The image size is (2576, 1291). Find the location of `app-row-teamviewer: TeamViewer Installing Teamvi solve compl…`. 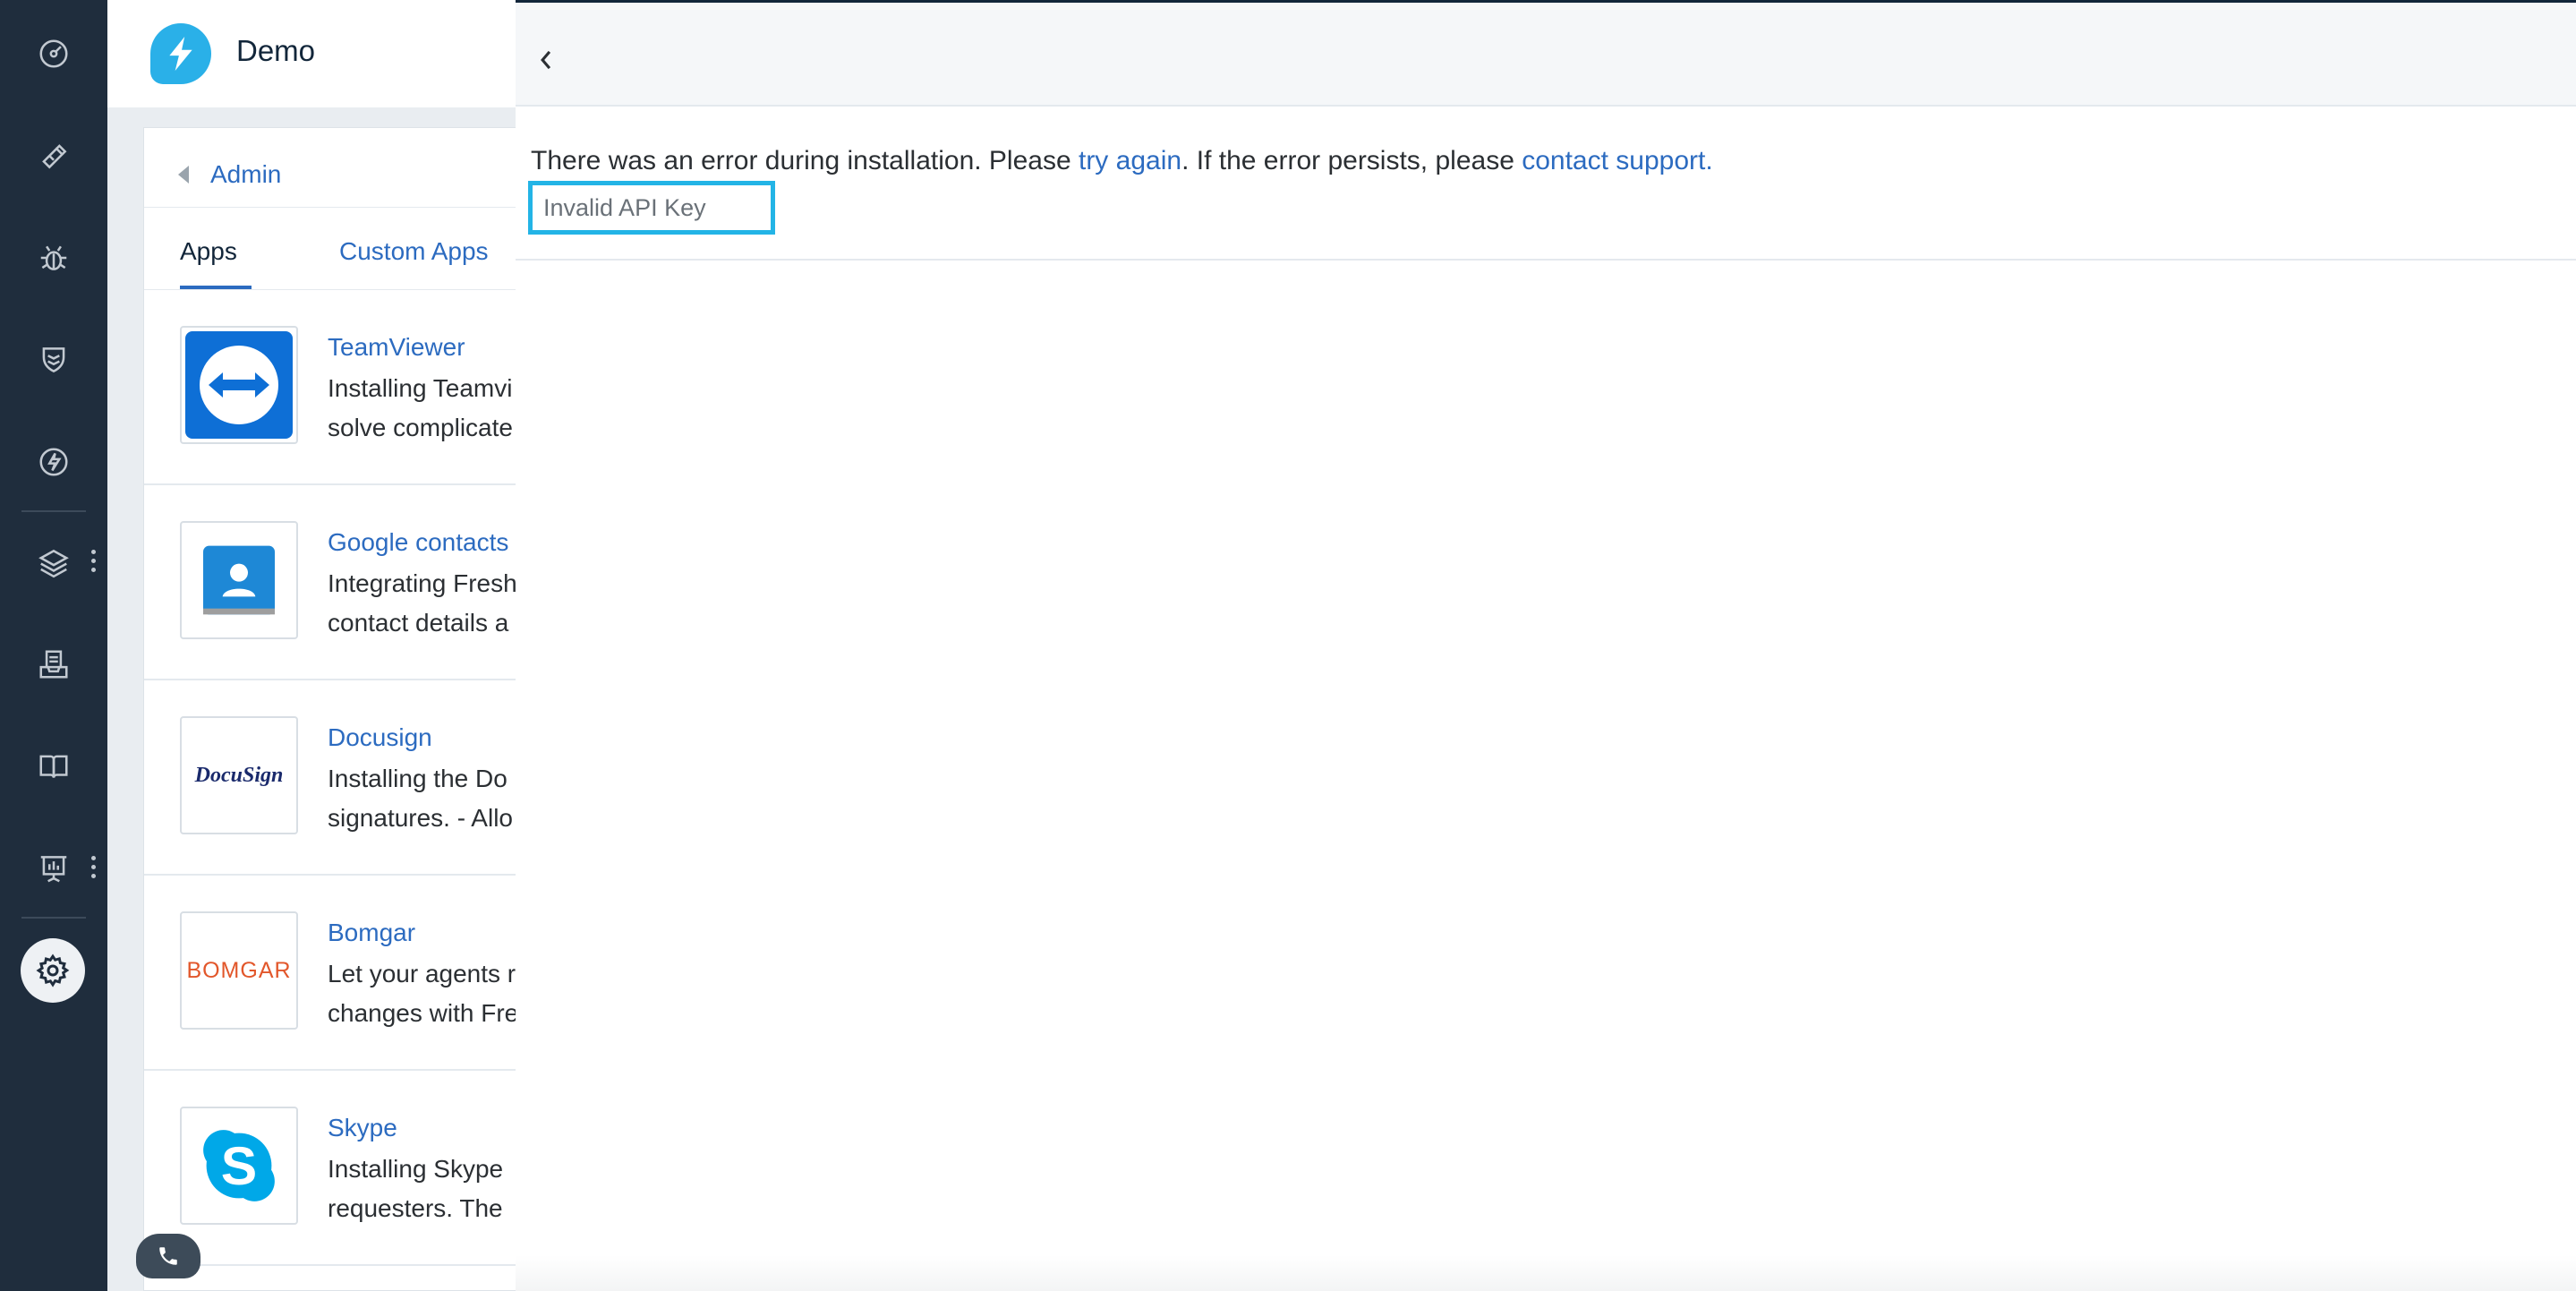

app-row-teamviewer: TeamViewer Installing Teamvi solve compl… is located at coordinates (349, 387).